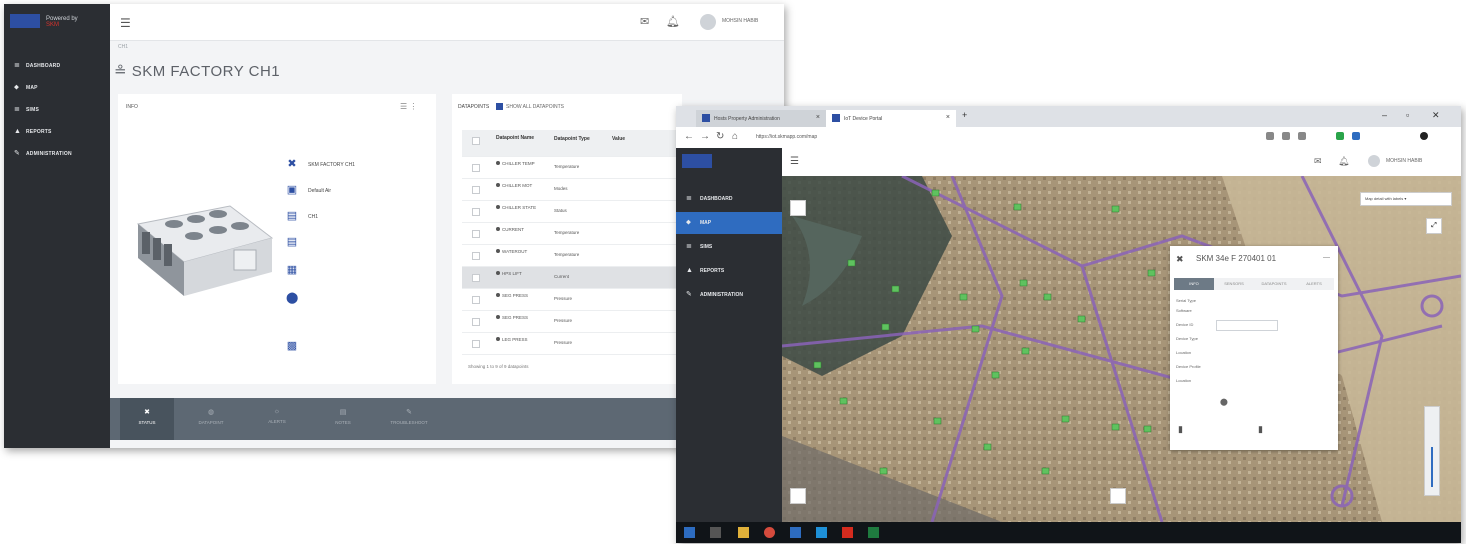 Image resolution: width=1466 pixels, height=544 pixels. What do you see at coordinates (498, 366) in the screenshot?
I see `table-footer: Showing 1 to 9 of 9 datapoints` at bounding box center [498, 366].